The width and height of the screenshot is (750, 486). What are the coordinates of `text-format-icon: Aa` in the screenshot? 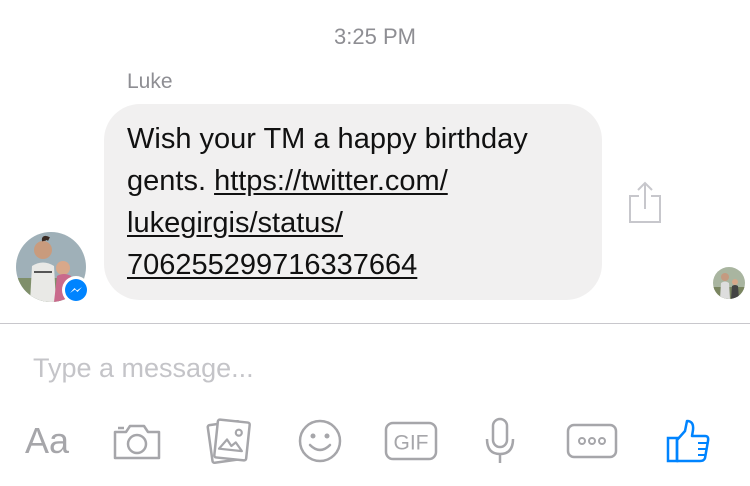 It's located at (47, 441).